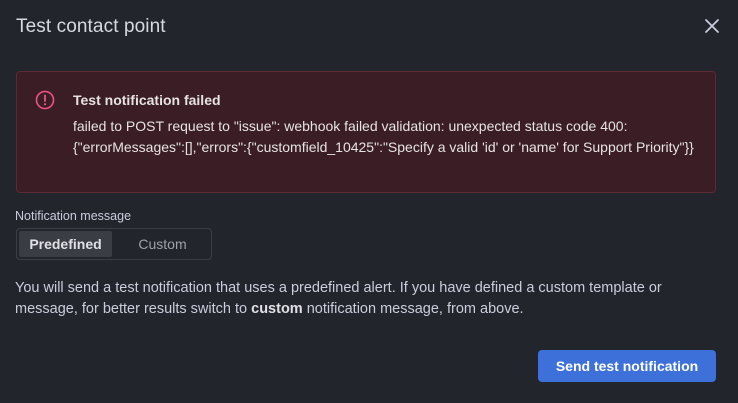  What do you see at coordinates (369, 28) in the screenshot?
I see `modal-header: Test contact point` at bounding box center [369, 28].